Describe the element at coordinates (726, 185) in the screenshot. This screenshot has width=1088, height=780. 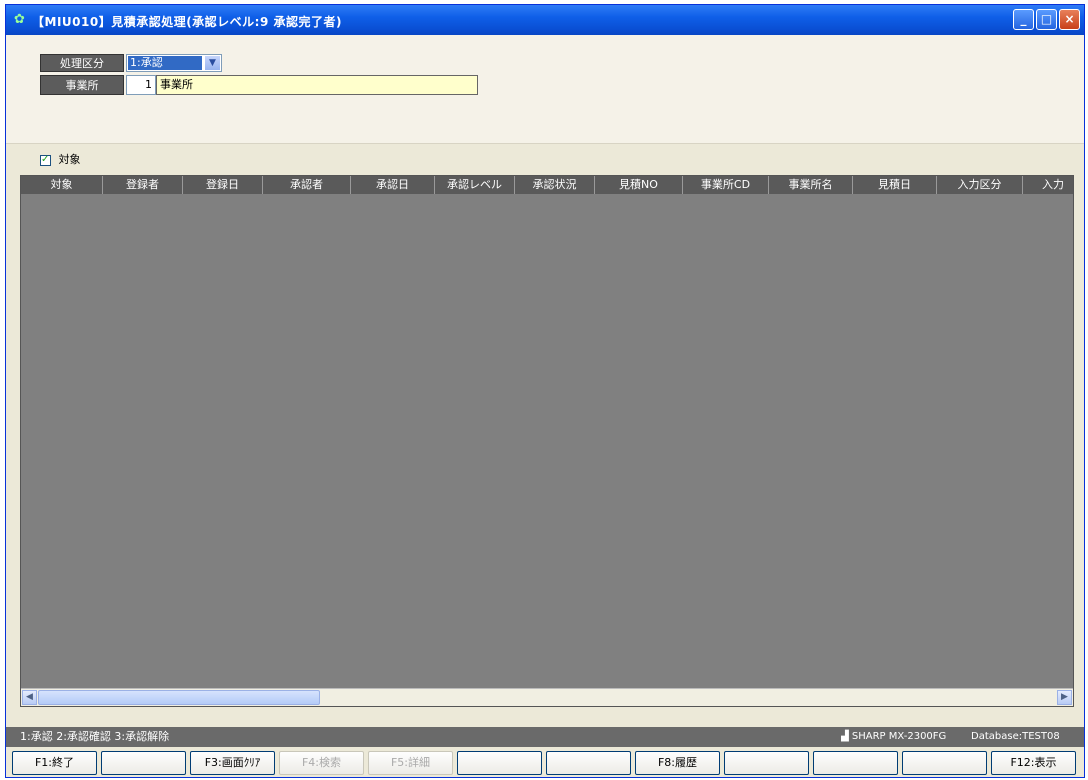
I see `column-header: 事業所CD` at that location.